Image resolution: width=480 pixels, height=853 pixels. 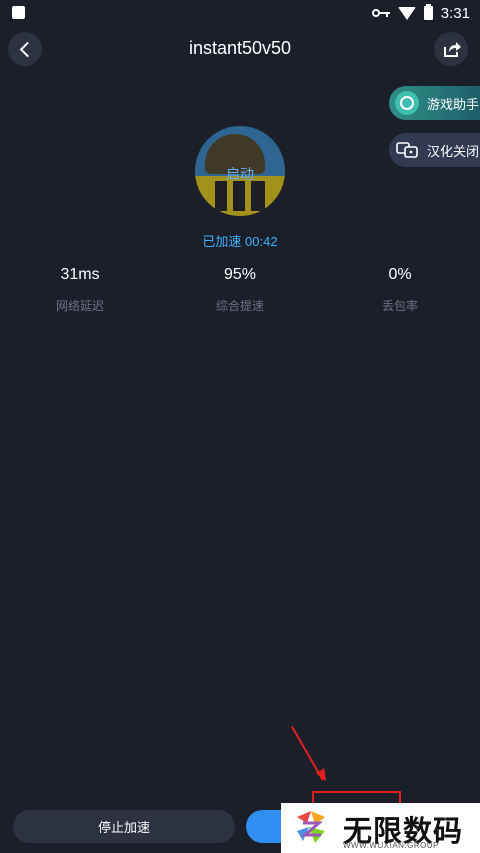 I want to click on watermark-logo-icon, so click(x=311, y=827).